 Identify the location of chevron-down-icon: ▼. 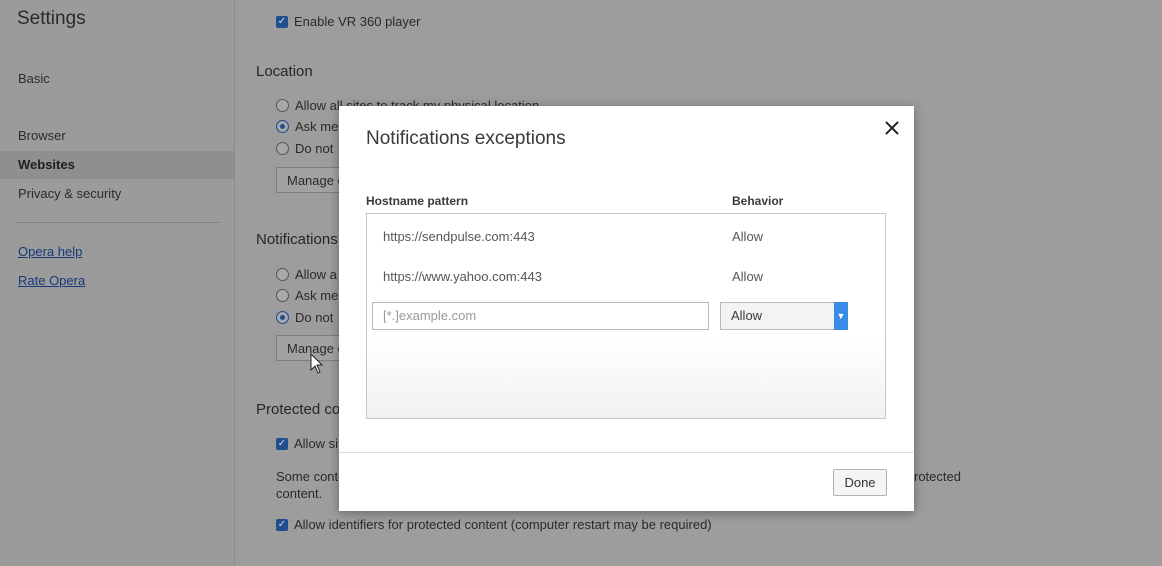
(841, 316).